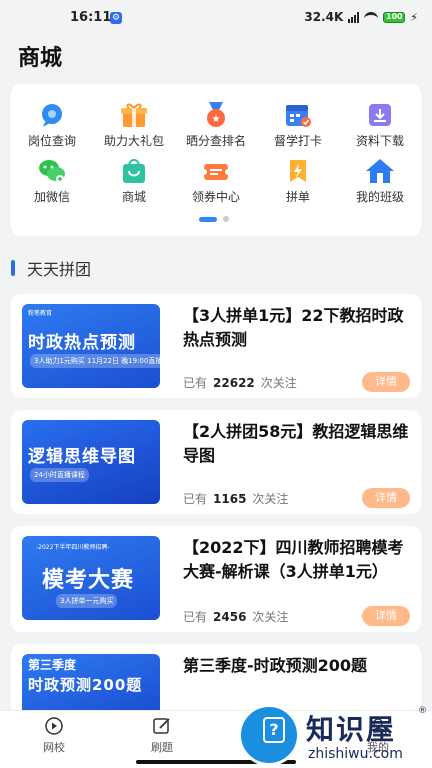 This screenshot has width=432, height=768. I want to click on course-thumbnail: 粉笔教育 时政热点预测 3人助力1元购买 11月22日 晚19:00直播, so click(91, 346).